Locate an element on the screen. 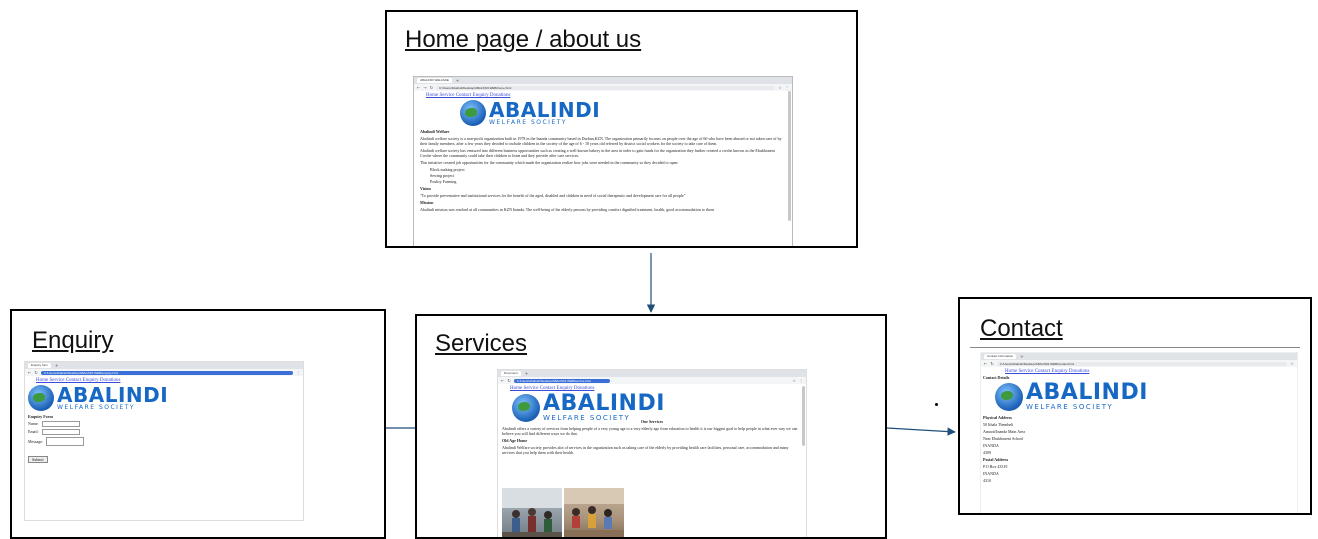 This screenshot has width=1318, height=539. browser-tab: Contact Information is located at coordinates (1000, 356).